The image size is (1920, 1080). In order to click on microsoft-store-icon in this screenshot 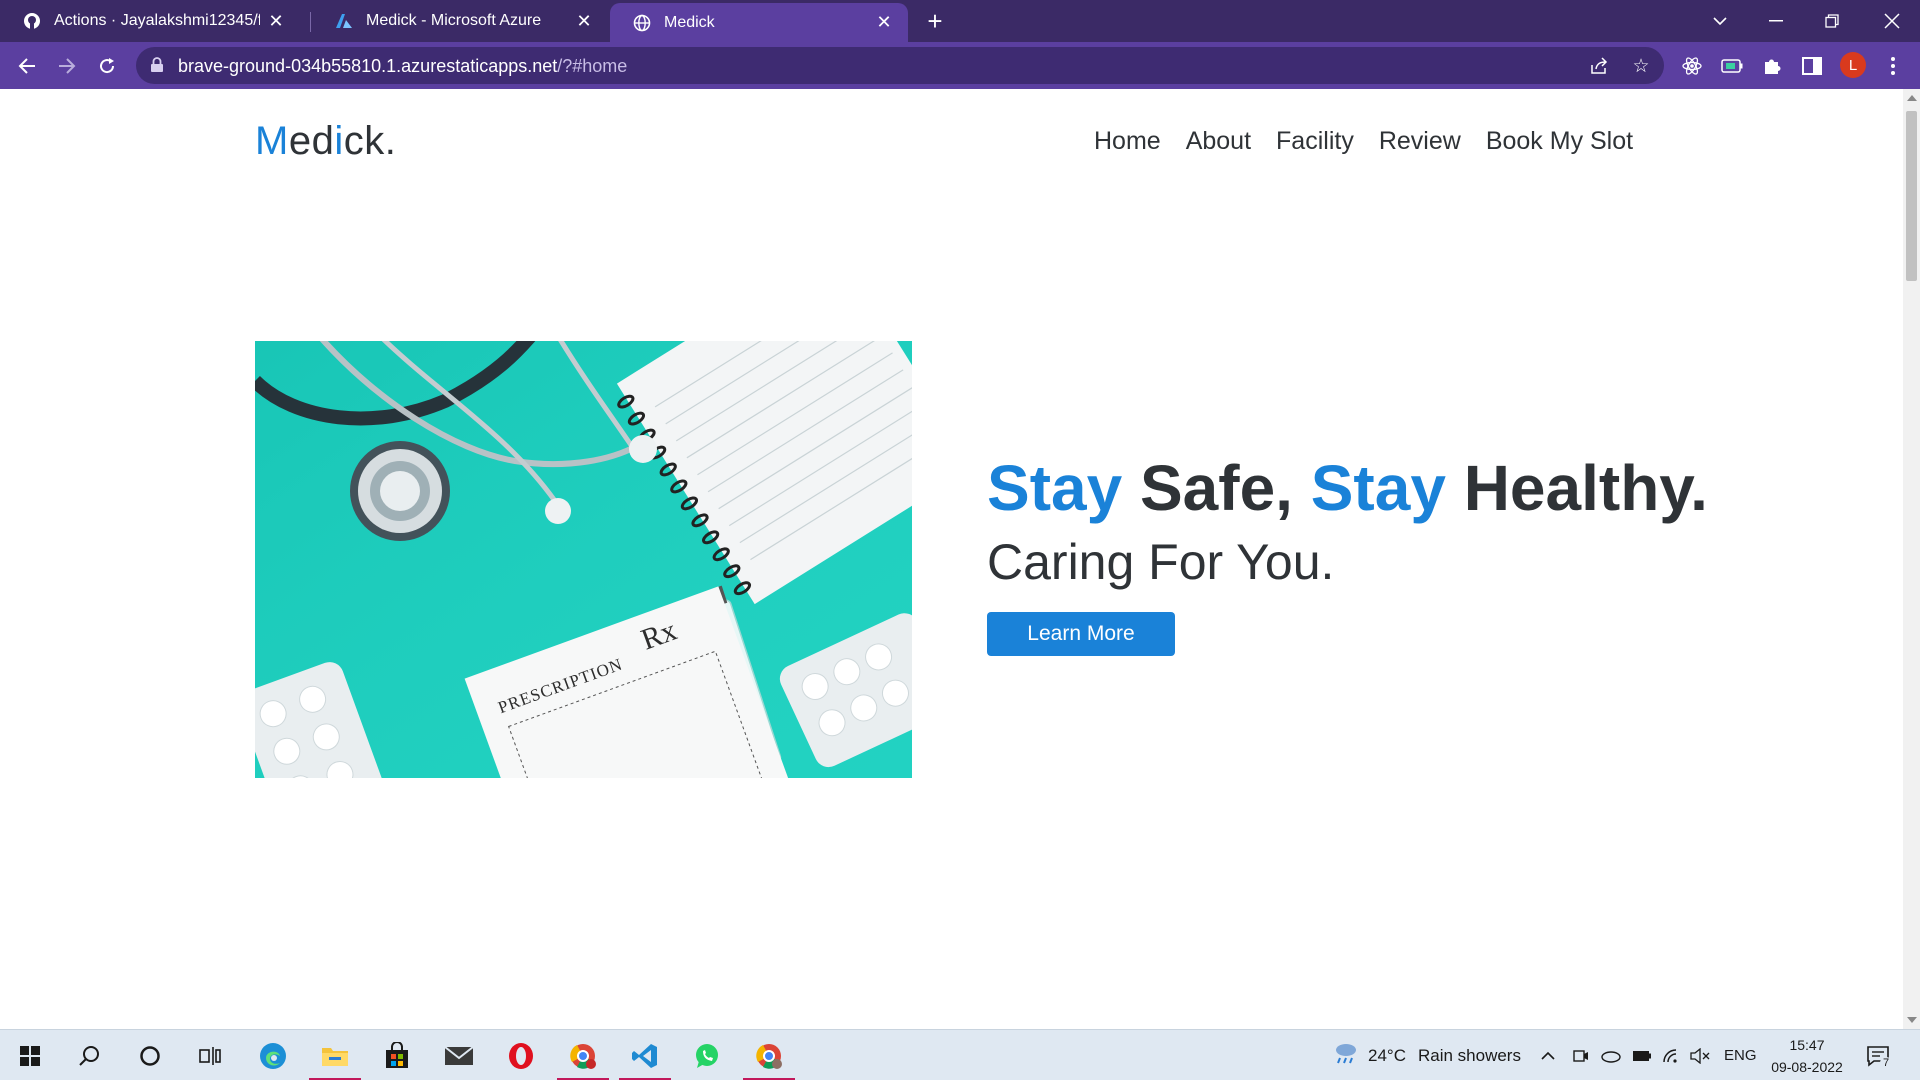, I will do `click(397, 1056)`.